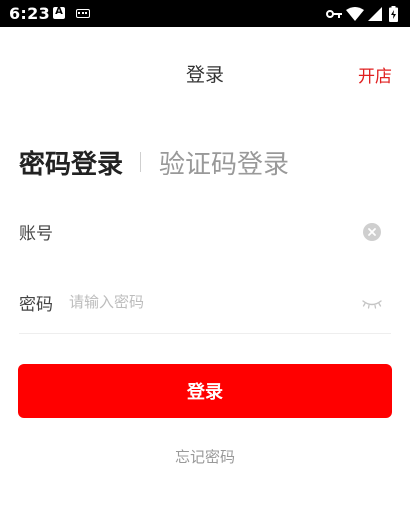 The image size is (410, 506). Describe the element at coordinates (36, 305) in the screenshot. I see `password-label: 密码` at that location.